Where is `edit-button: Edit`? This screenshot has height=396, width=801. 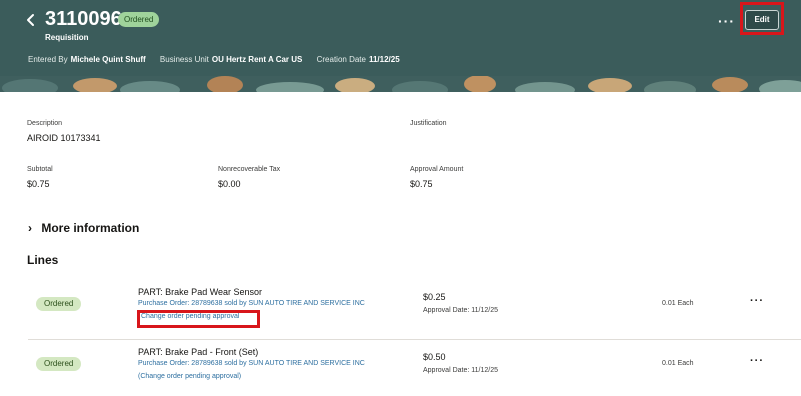 edit-button: Edit is located at coordinates (762, 20).